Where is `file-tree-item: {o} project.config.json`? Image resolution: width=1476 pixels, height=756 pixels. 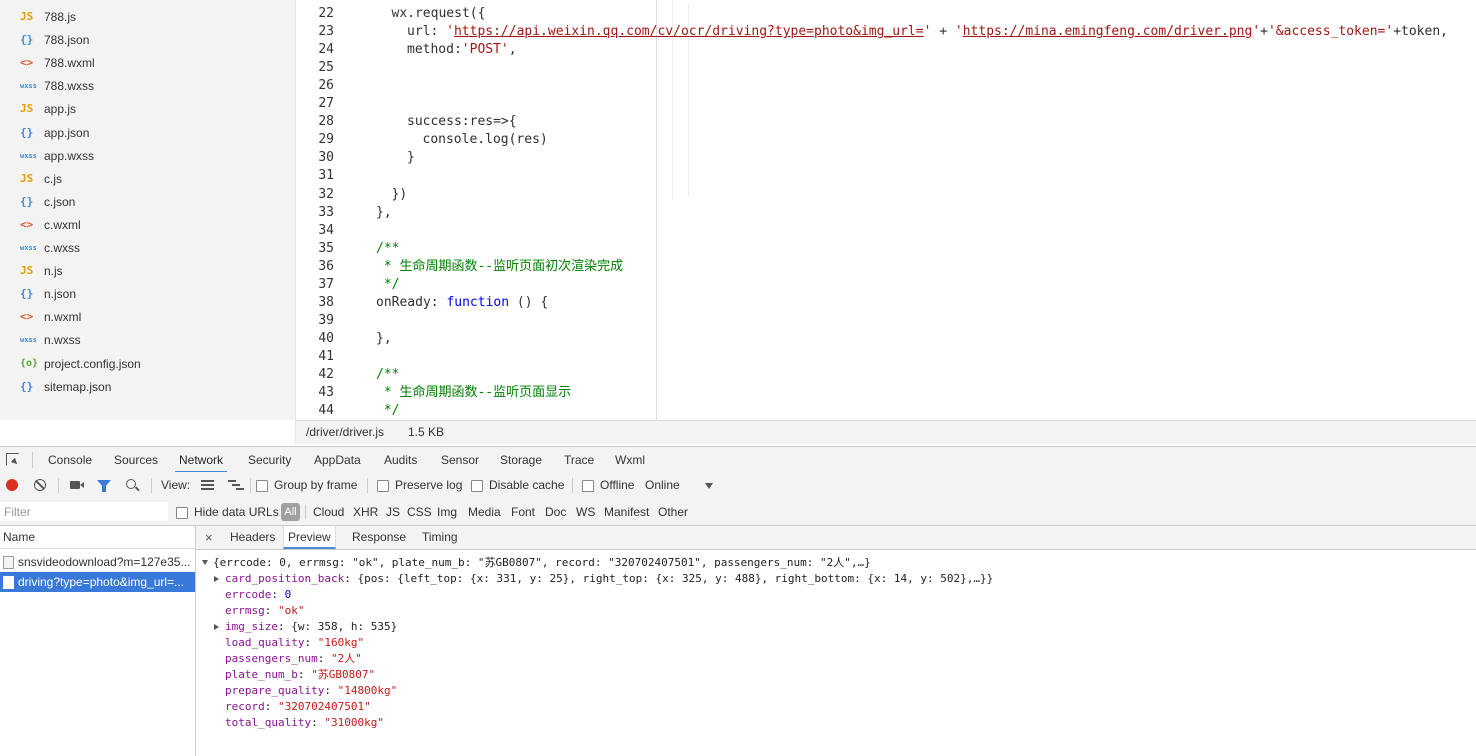
file-tree-item: {o} project.config.json is located at coordinates (80, 364).